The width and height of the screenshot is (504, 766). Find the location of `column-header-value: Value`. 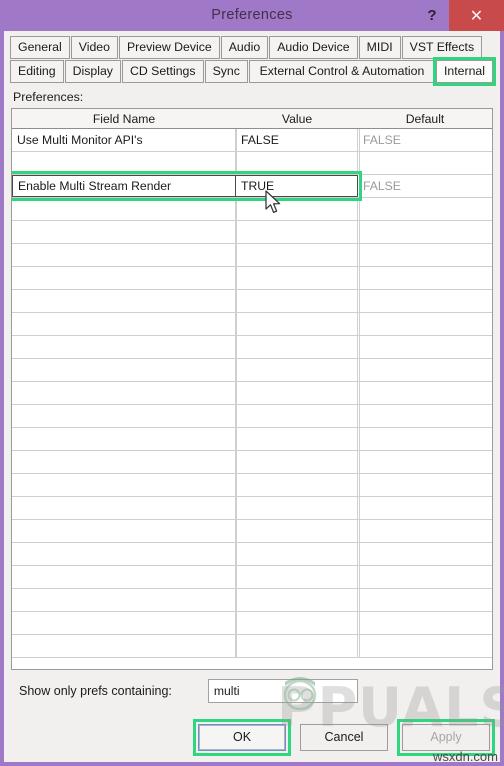

column-header-value: Value is located at coordinates (297, 118).